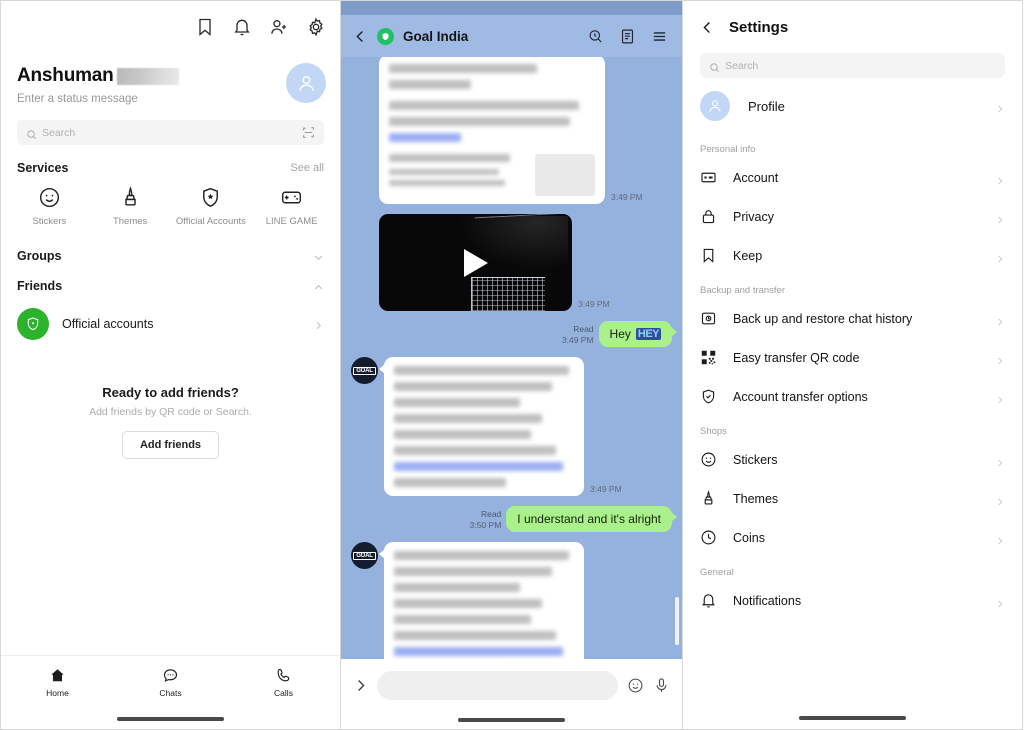 This screenshot has width=1024, height=730. What do you see at coordinates (627, 36) in the screenshot?
I see `notes-icon` at bounding box center [627, 36].